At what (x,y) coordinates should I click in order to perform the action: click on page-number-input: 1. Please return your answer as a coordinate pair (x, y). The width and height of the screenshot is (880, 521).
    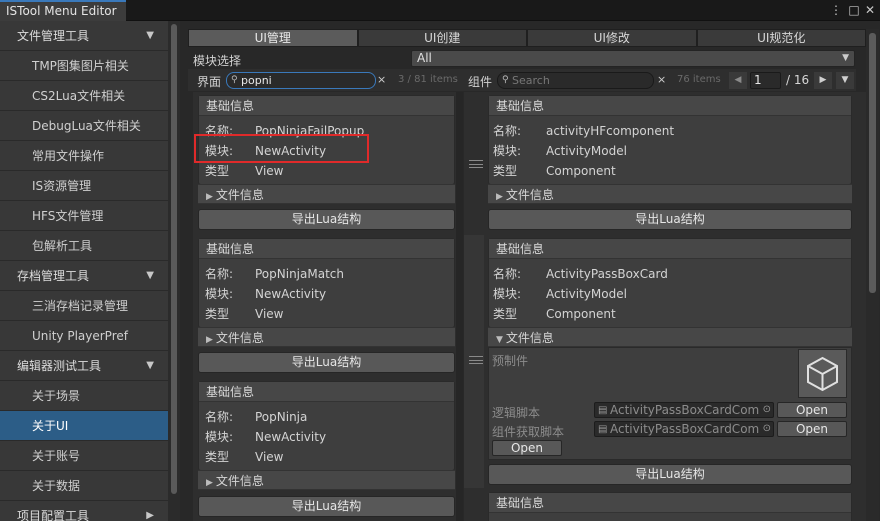
    Looking at the image, I should click on (765, 80).